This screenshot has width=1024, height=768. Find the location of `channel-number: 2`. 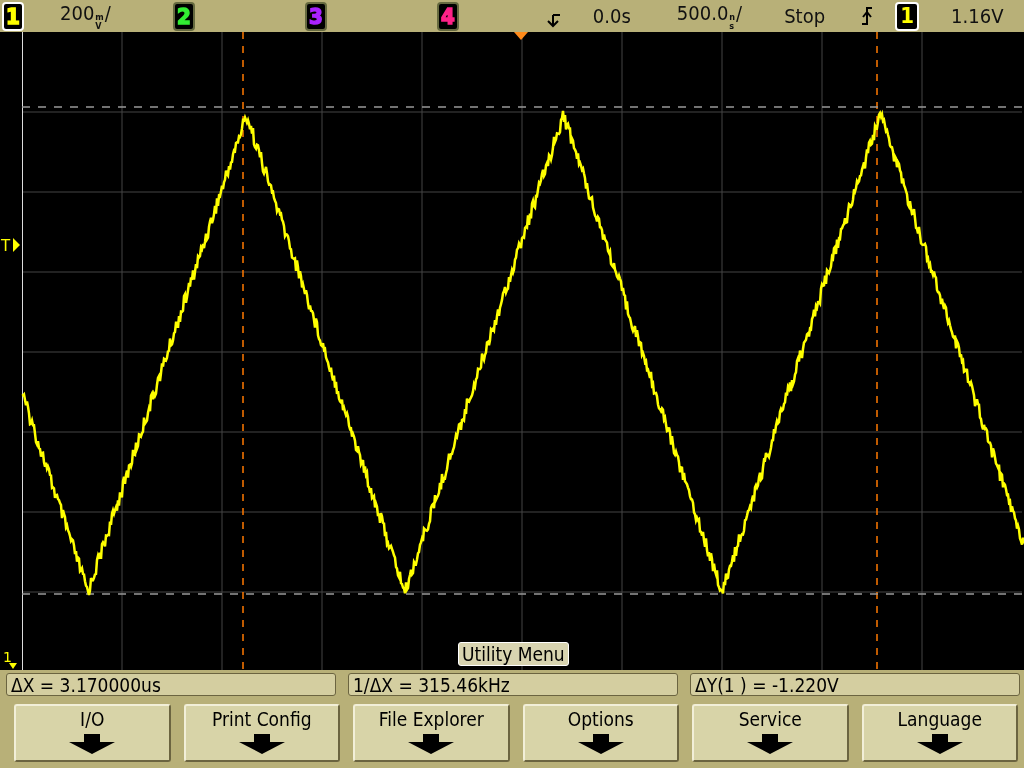

channel-number: 2 is located at coordinates (183, 16).